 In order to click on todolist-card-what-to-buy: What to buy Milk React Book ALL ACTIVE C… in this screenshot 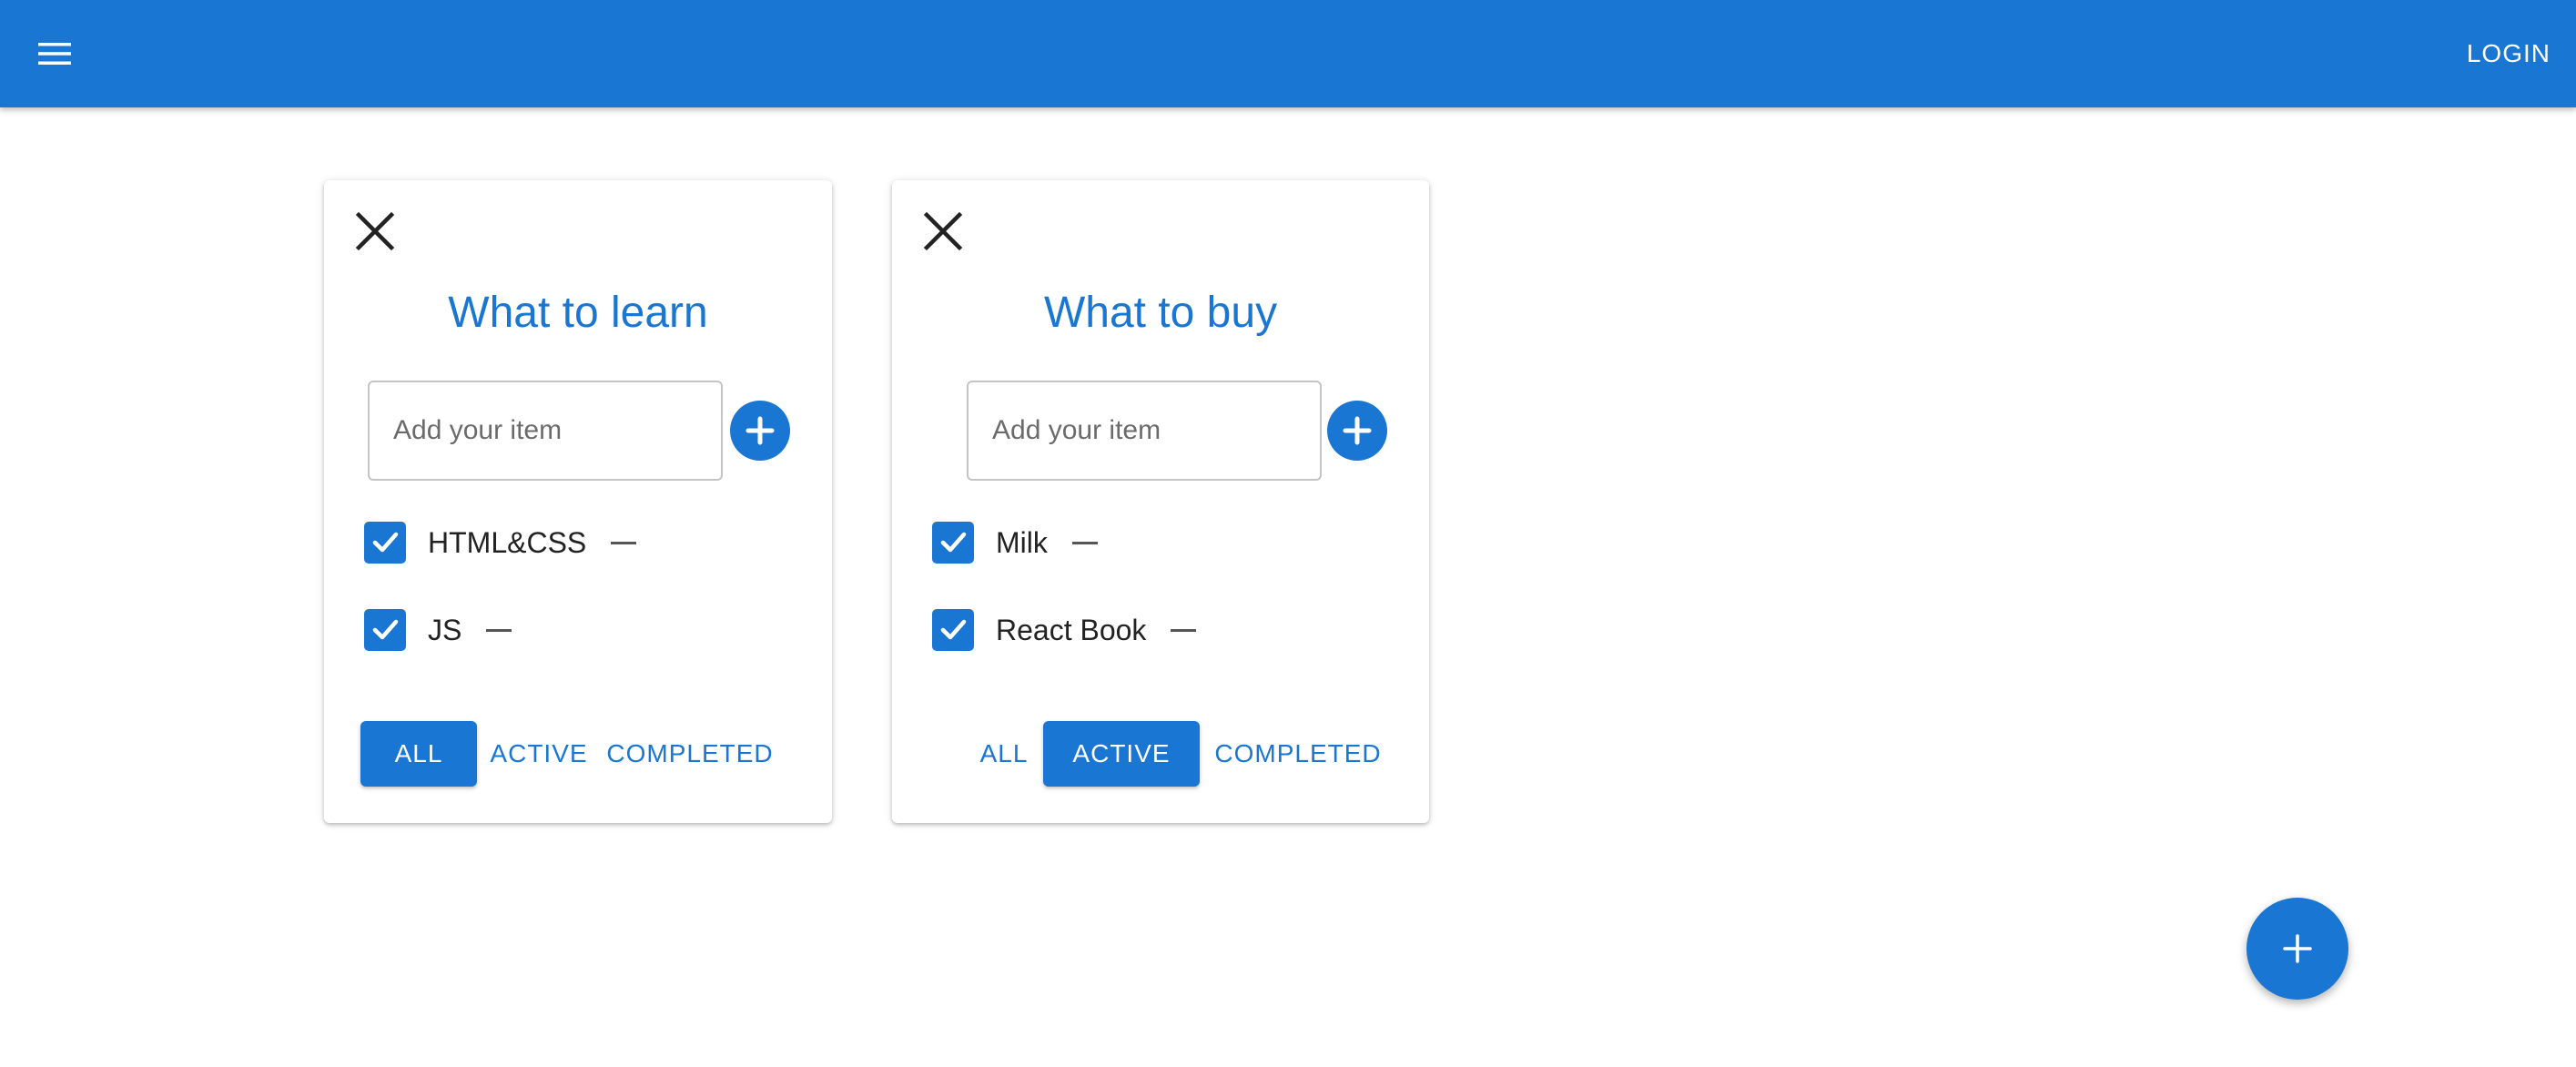, I will do `click(1160, 502)`.